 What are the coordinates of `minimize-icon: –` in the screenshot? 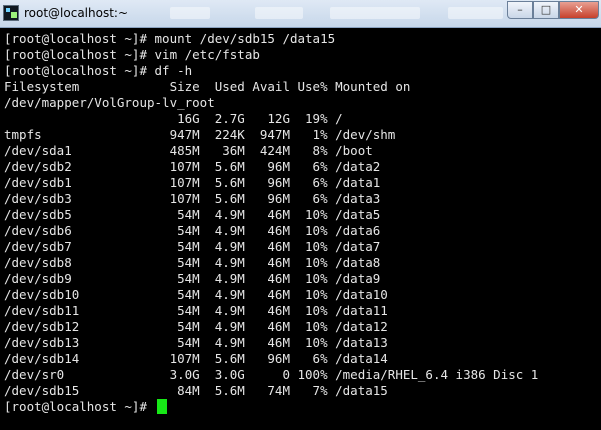 It's located at (520, 9).